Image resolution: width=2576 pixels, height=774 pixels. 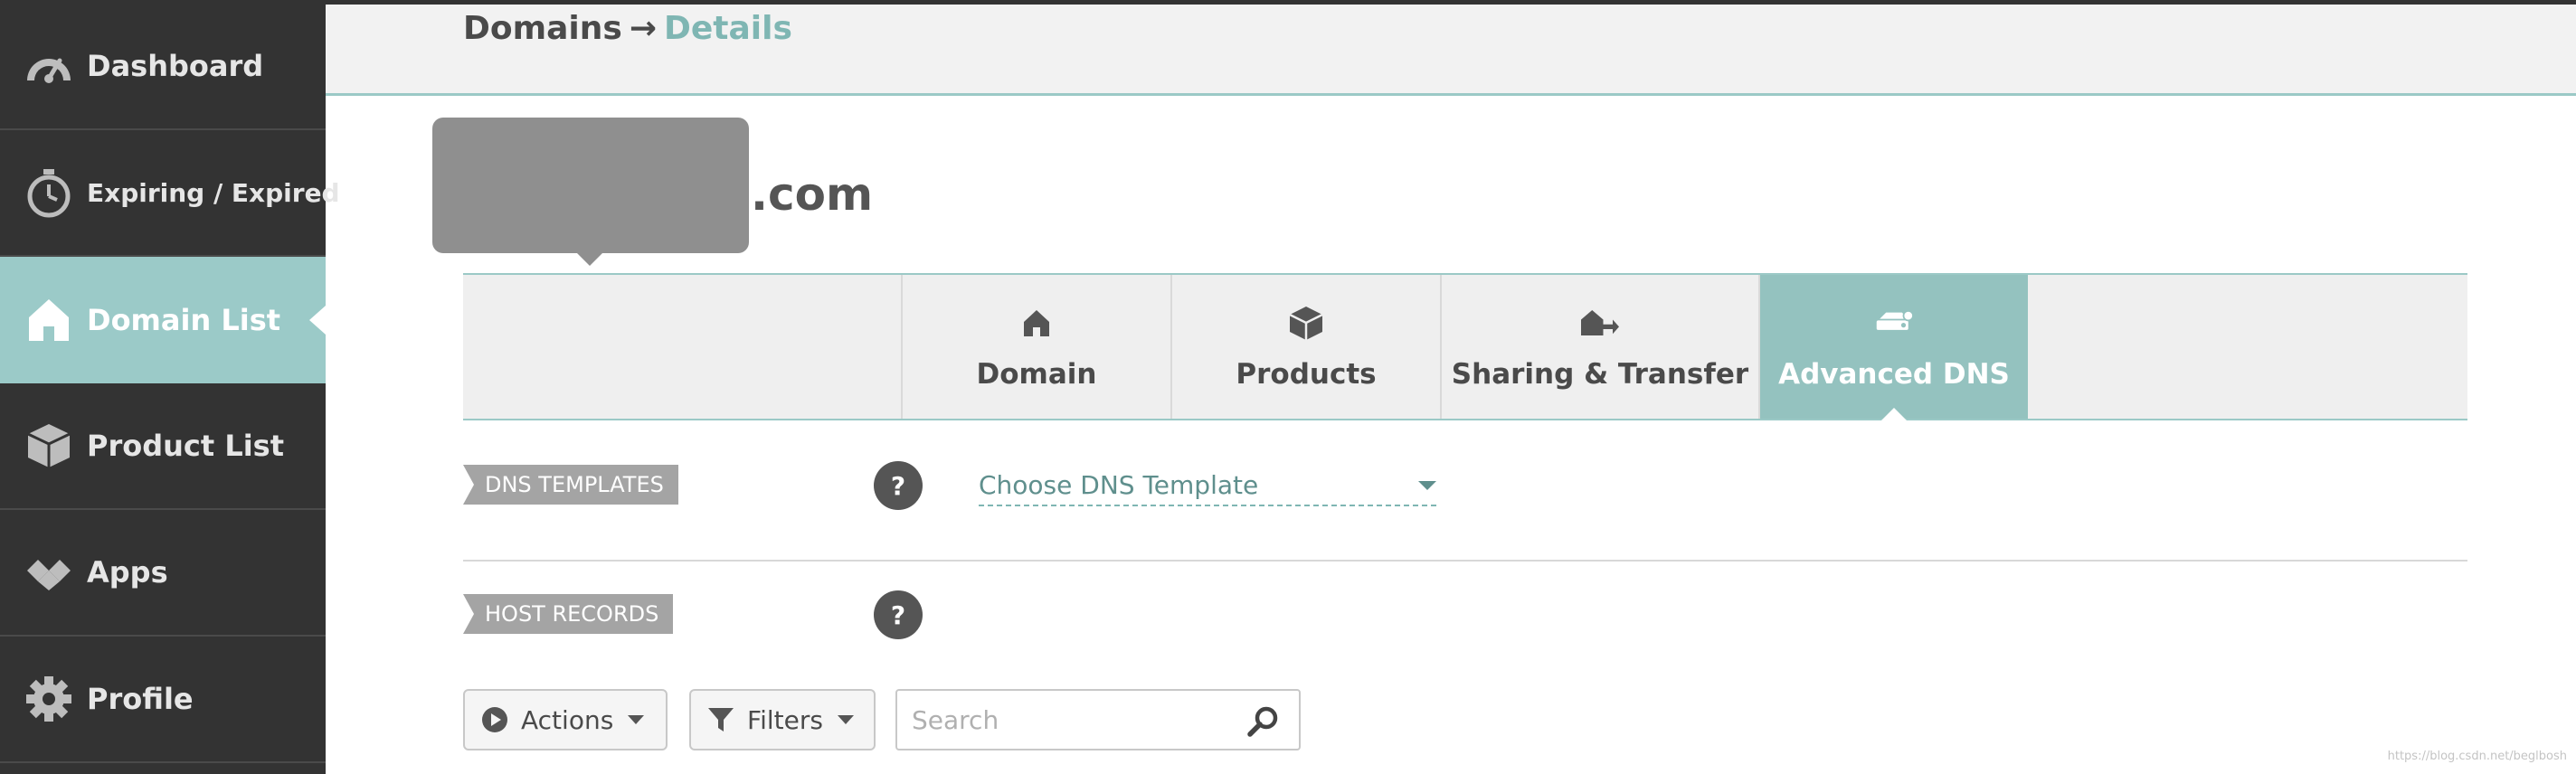 I want to click on filter-icon, so click(x=721, y=719).